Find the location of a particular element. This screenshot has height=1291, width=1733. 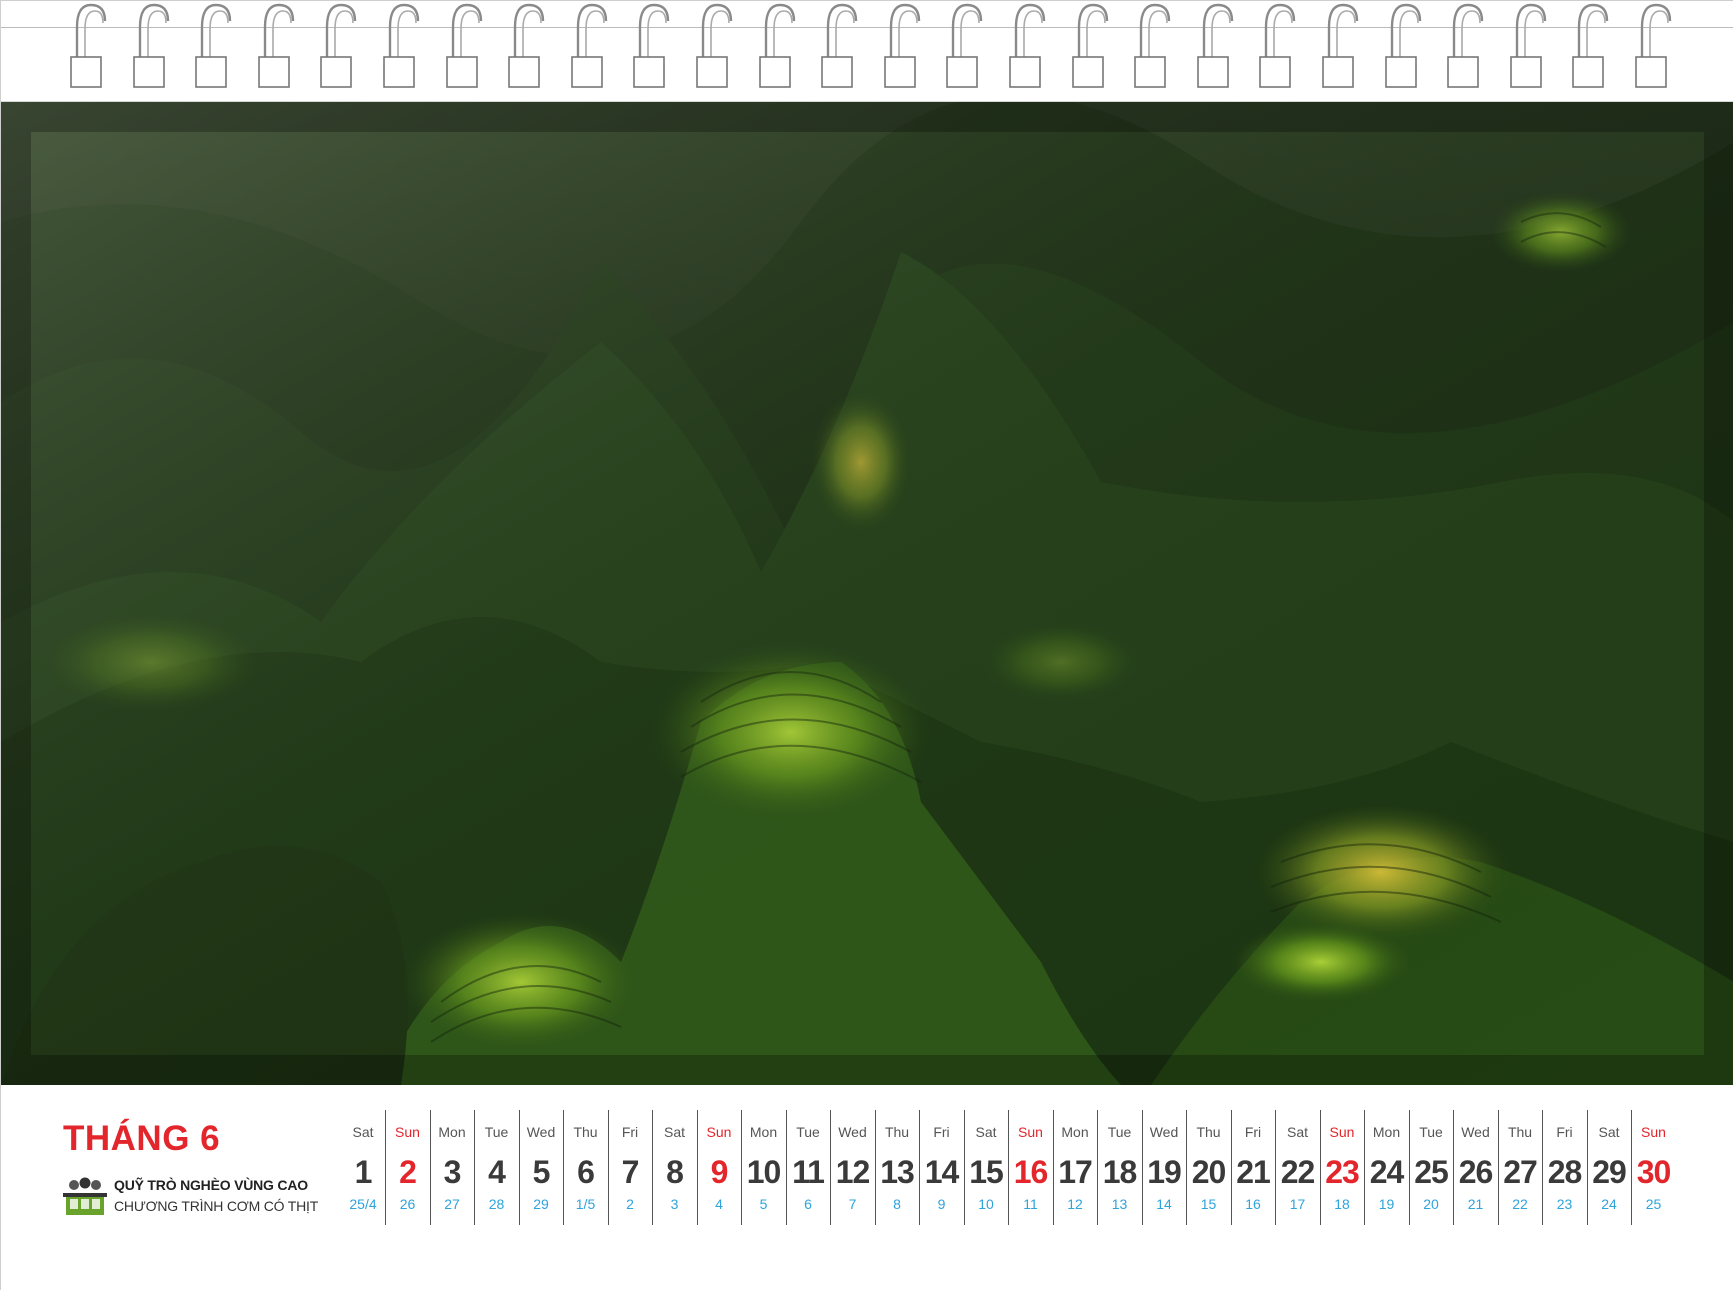

day-cell: Tue 25 20 is located at coordinates (1431, 1167).